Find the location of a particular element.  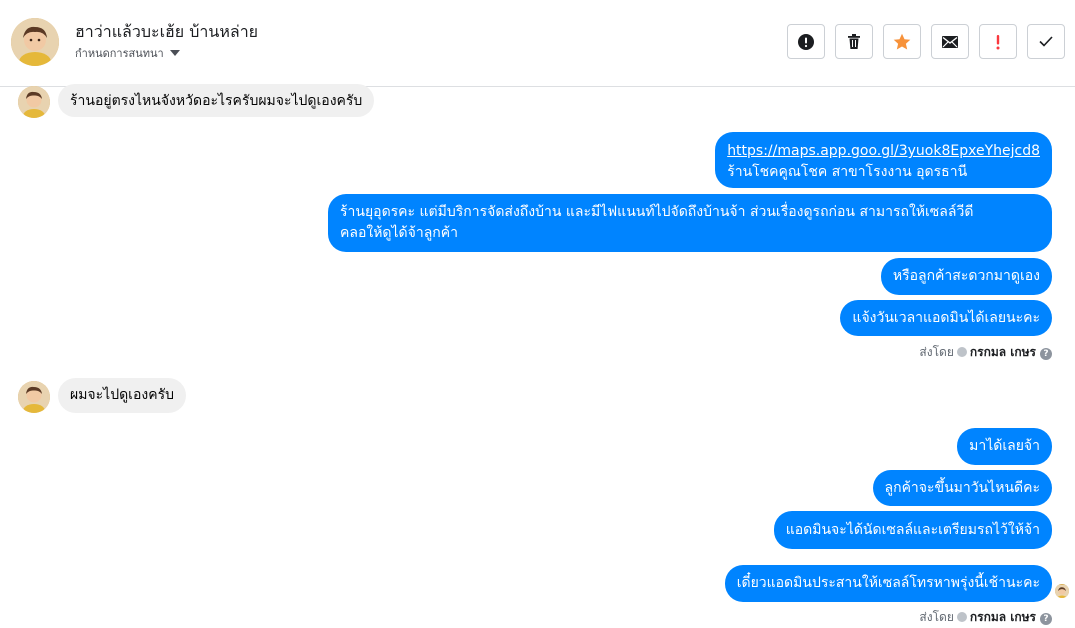

report-button is located at coordinates (806, 41).